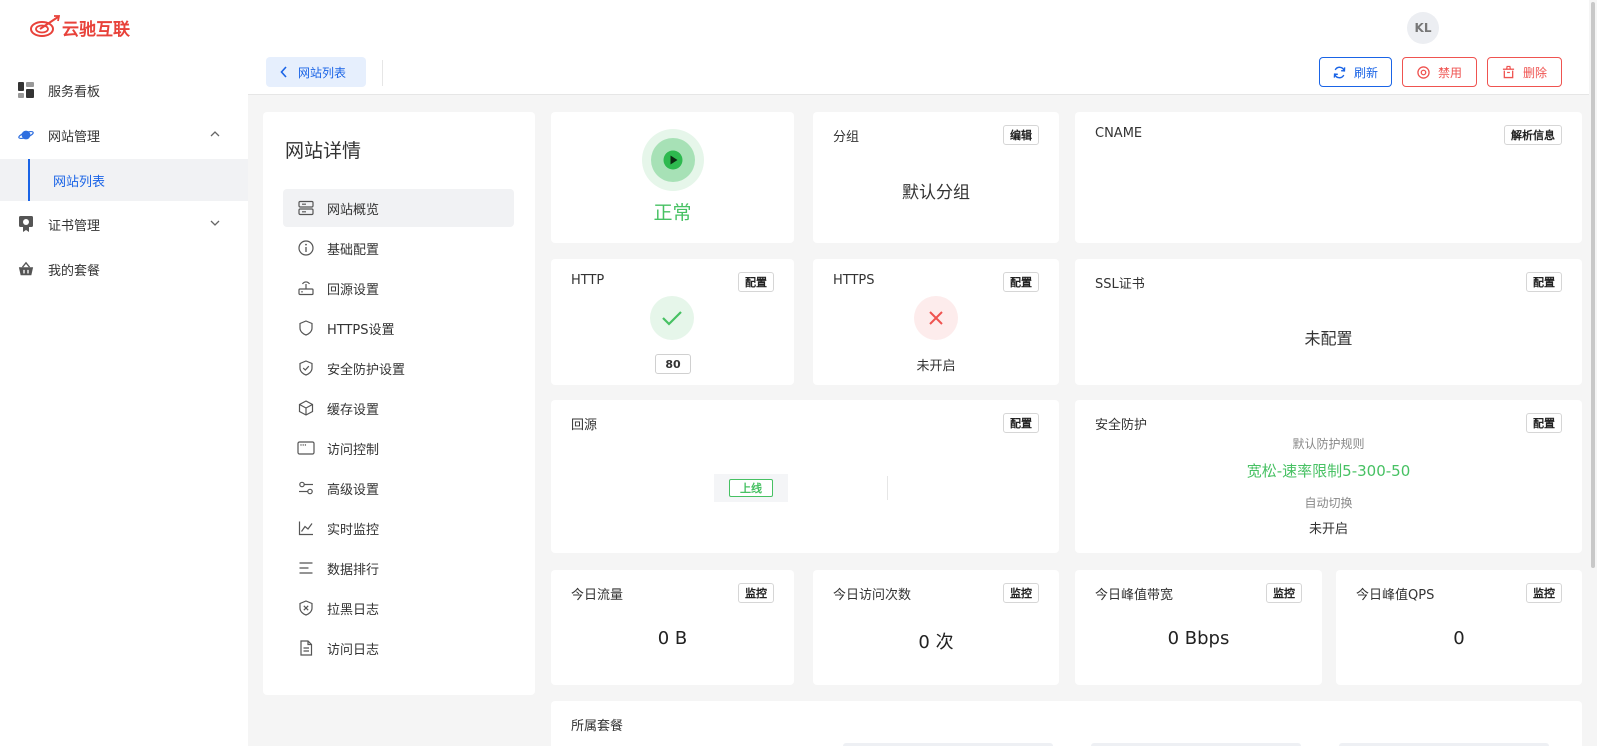 This screenshot has height=746, width=1597. I want to click on nav-item-my-plan: 我的套餐, so click(124, 269).